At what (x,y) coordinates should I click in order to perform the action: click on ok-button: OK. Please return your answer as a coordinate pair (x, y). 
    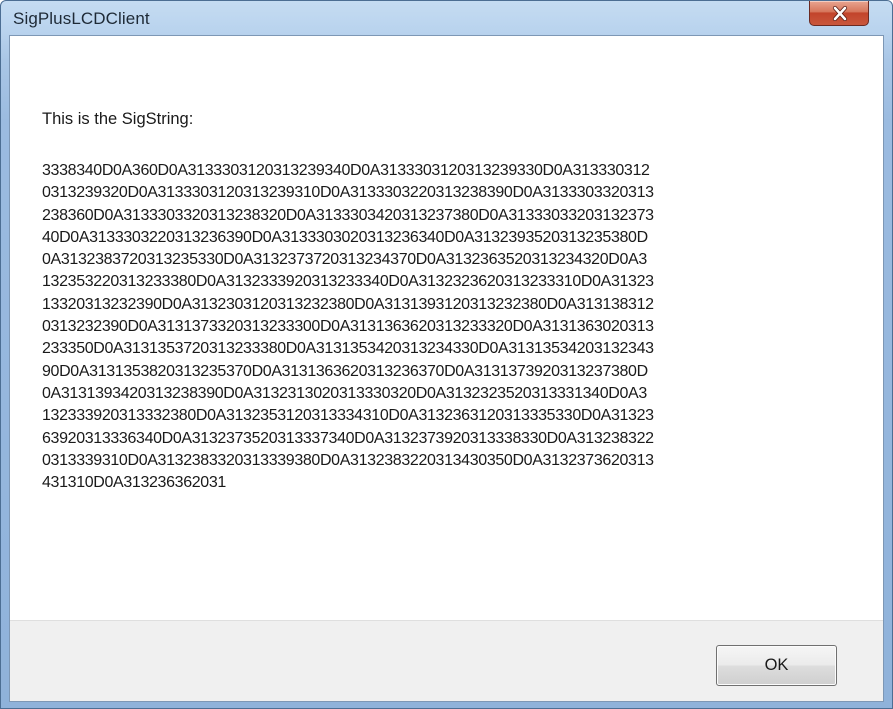
    Looking at the image, I should click on (776, 665).